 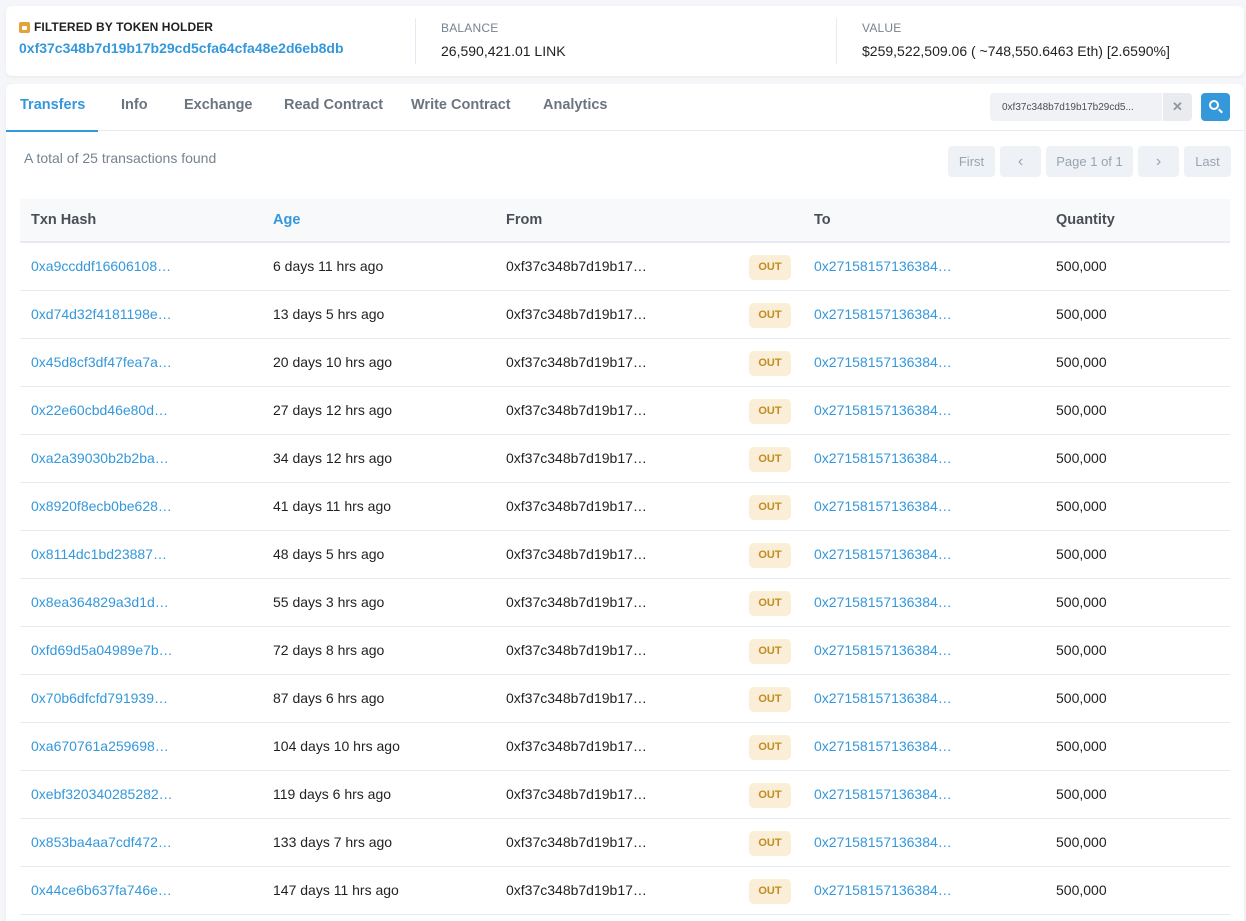 I want to click on header-age: Age, so click(x=286, y=220).